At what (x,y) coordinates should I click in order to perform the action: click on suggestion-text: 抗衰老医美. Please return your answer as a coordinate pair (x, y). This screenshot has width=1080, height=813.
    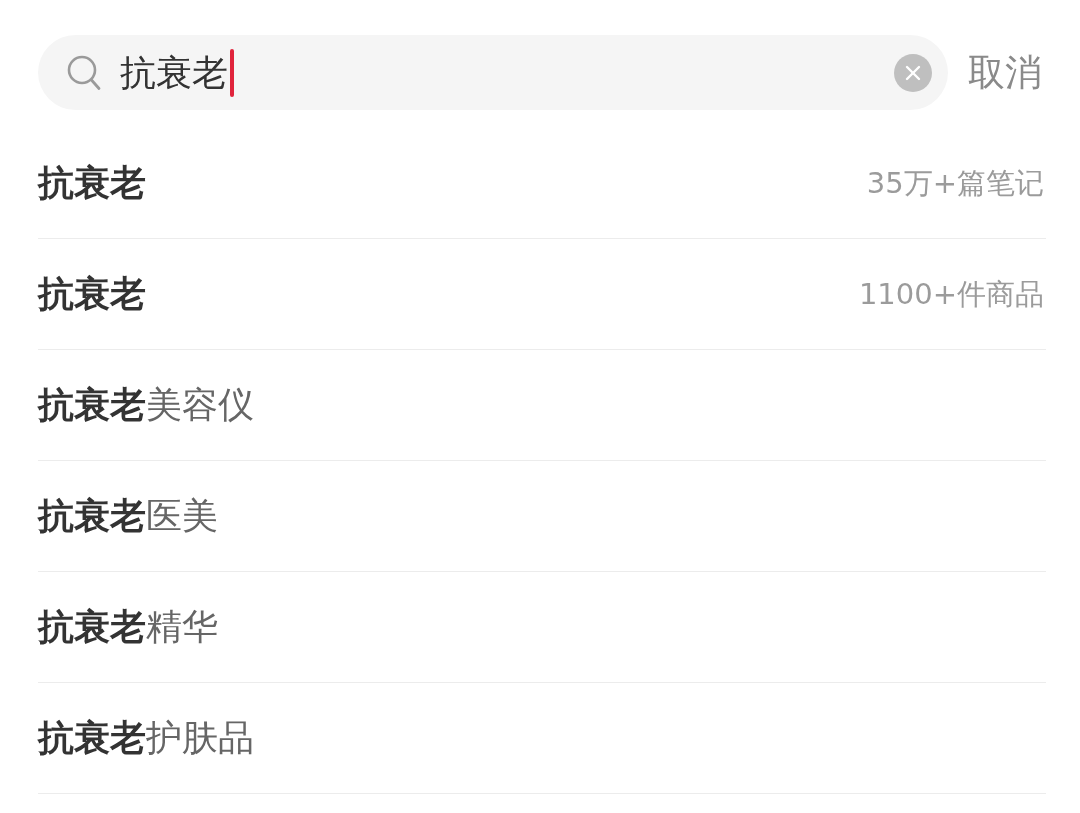
    Looking at the image, I should click on (128, 516).